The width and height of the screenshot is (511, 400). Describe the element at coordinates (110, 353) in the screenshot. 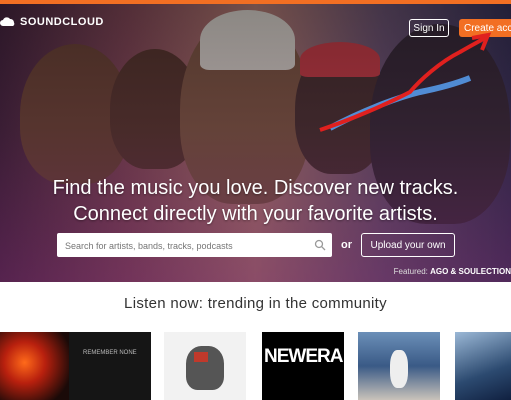

I see `tile-caption: REMEMBER NONE` at that location.